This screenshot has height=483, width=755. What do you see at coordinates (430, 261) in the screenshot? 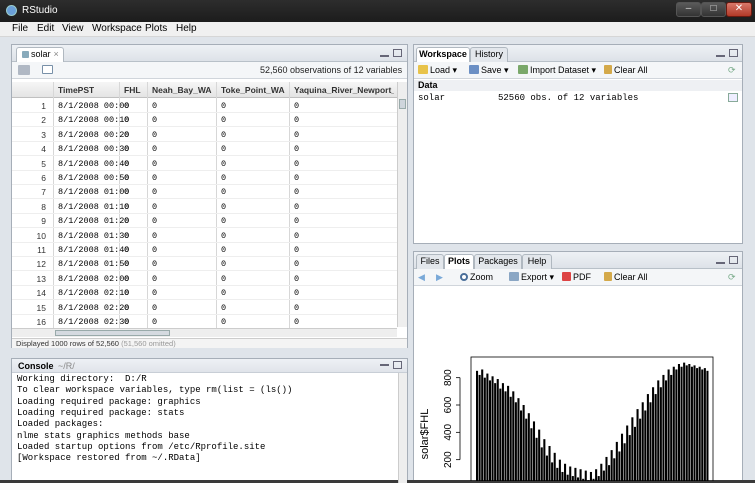
I see `tab-files: Files` at bounding box center [430, 261].